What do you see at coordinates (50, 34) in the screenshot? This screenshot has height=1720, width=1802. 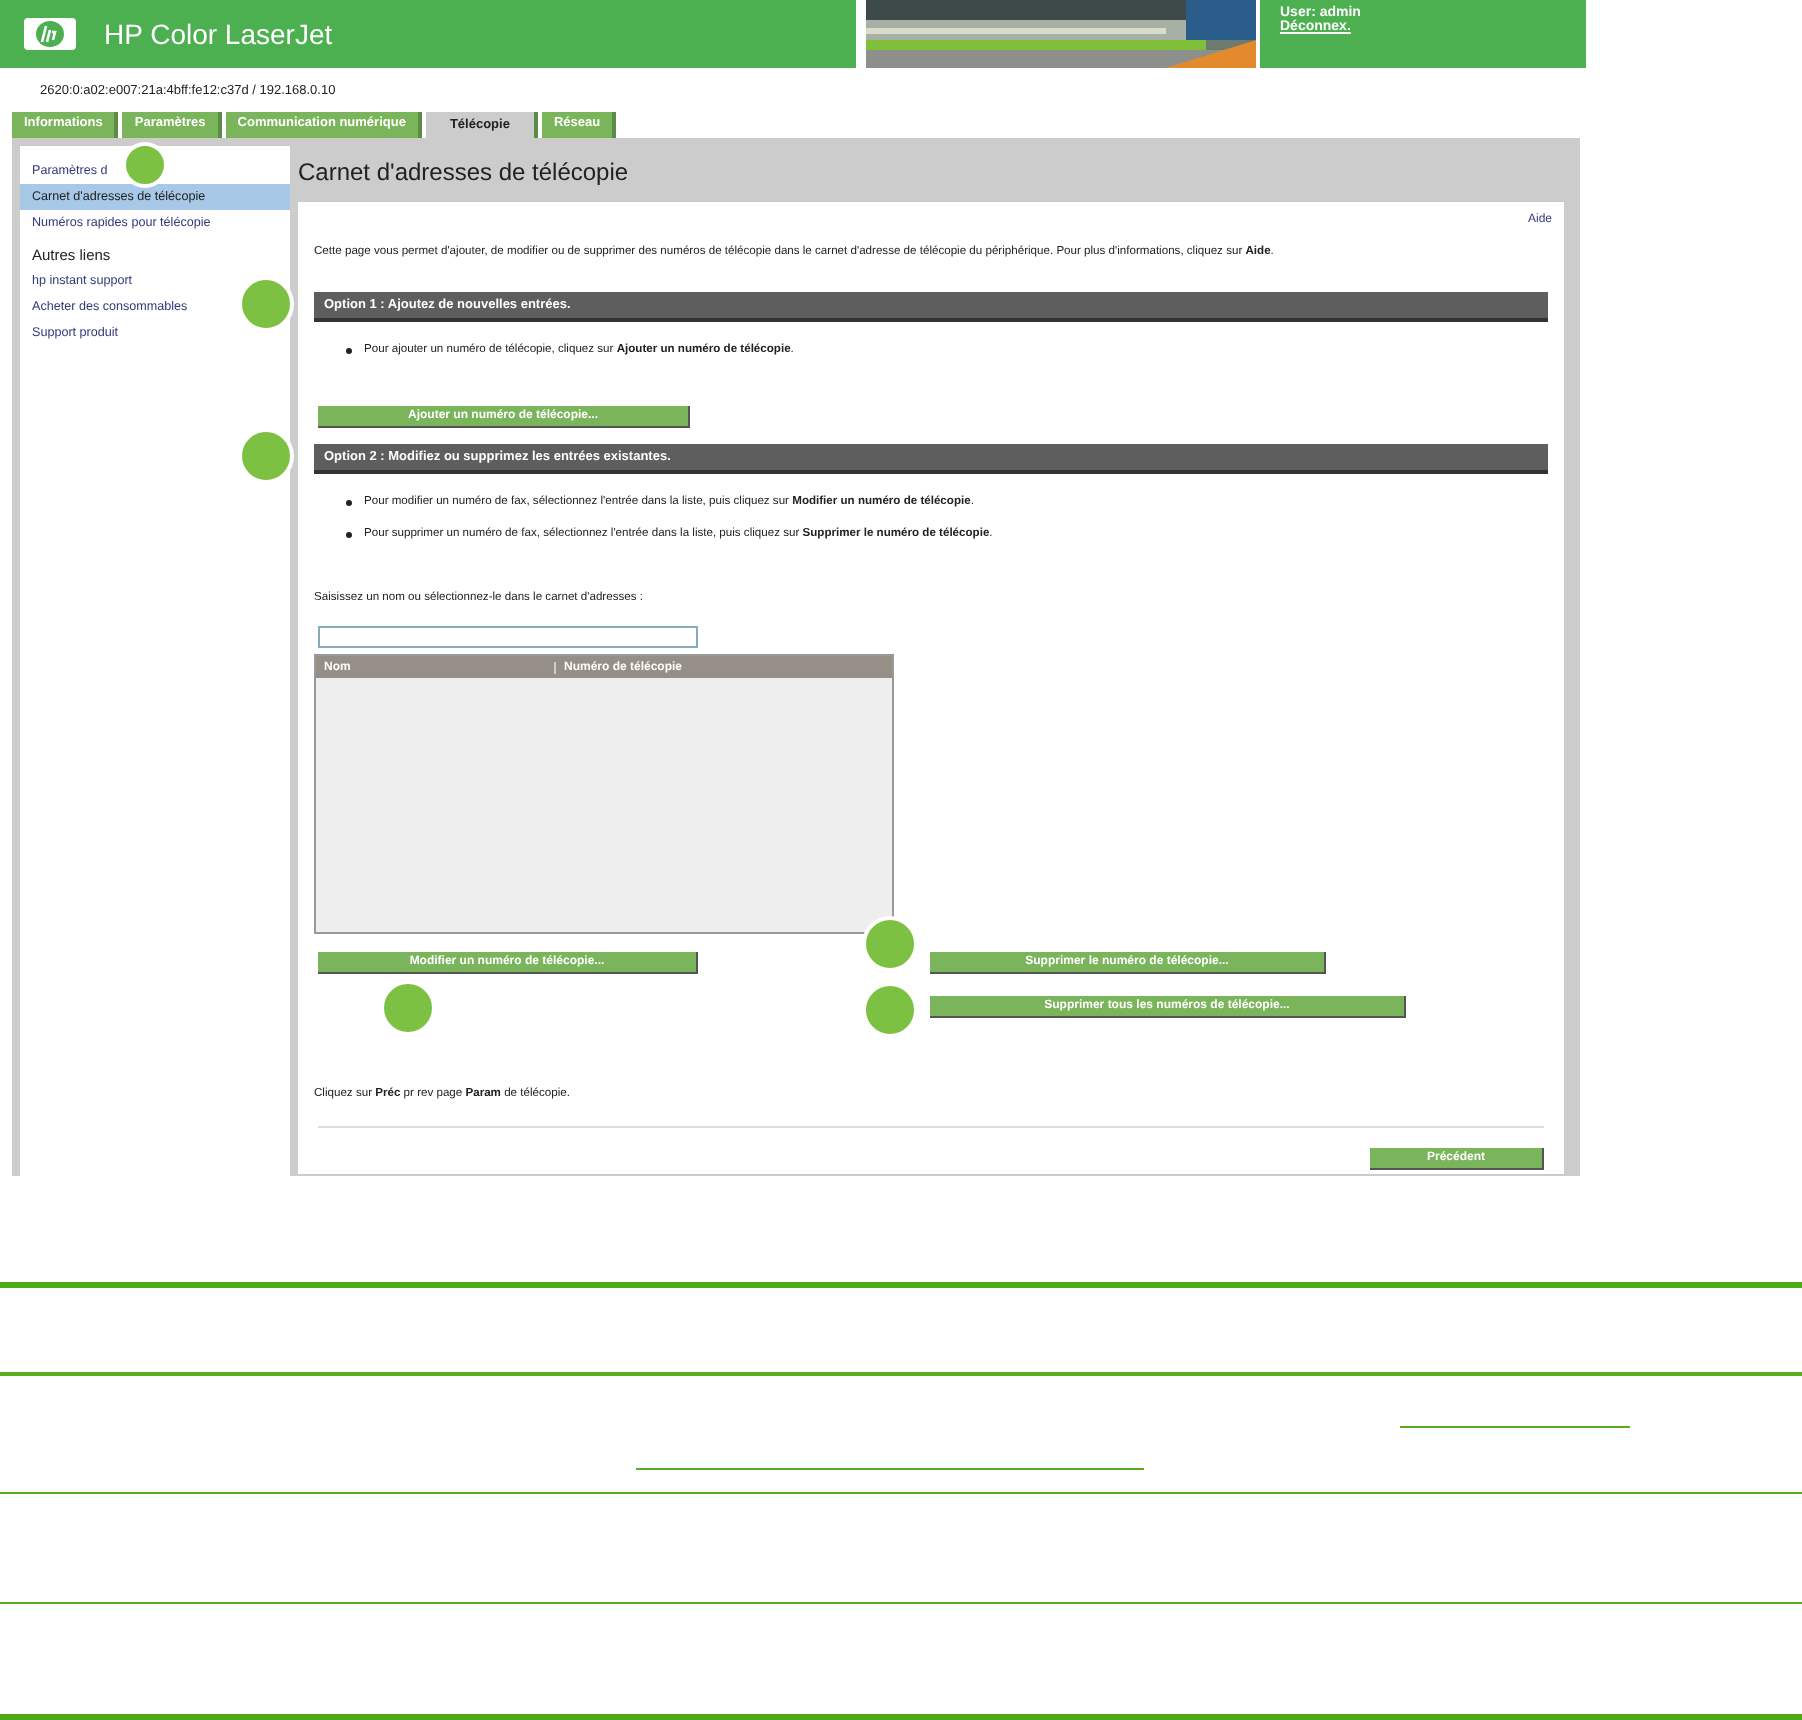 I see `logo-icon` at bounding box center [50, 34].